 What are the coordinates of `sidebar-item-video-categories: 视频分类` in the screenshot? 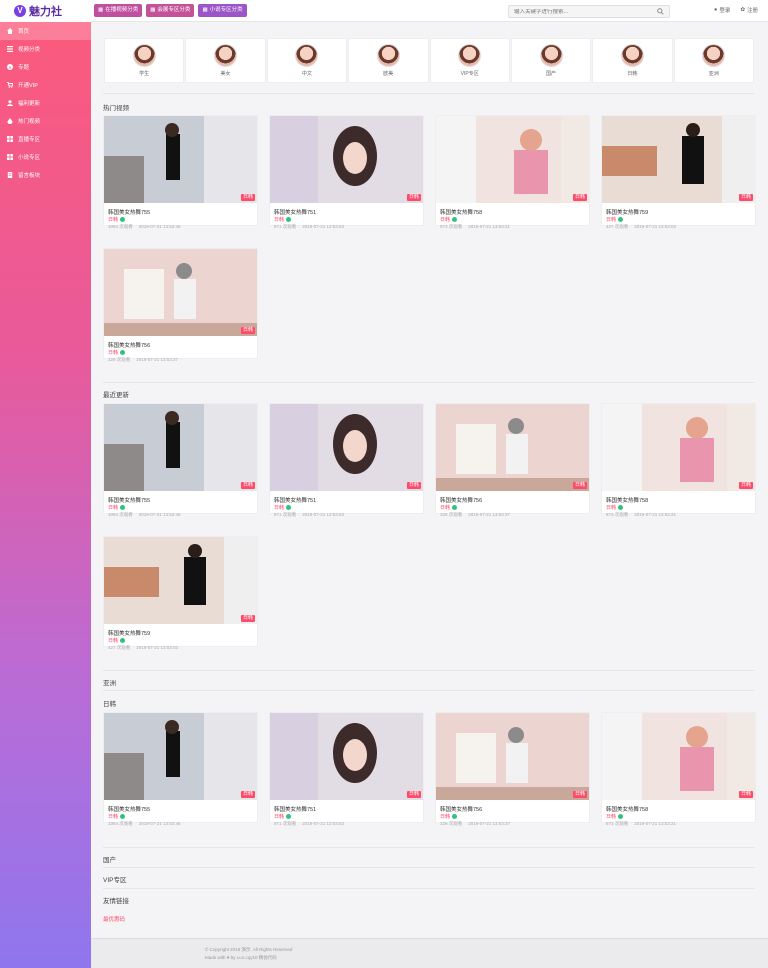 It's located at (45, 49).